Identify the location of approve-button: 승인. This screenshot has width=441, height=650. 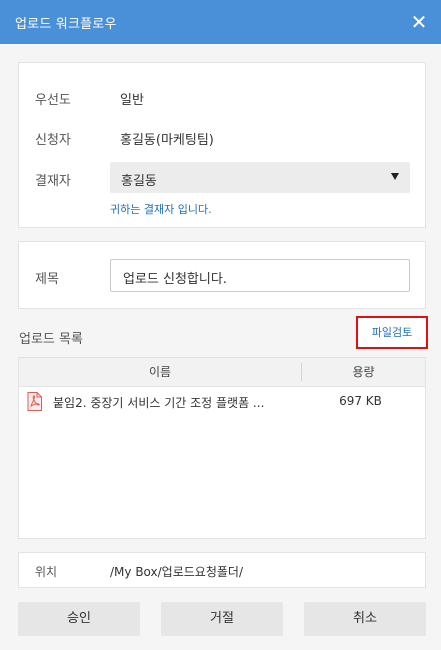
(79, 619).